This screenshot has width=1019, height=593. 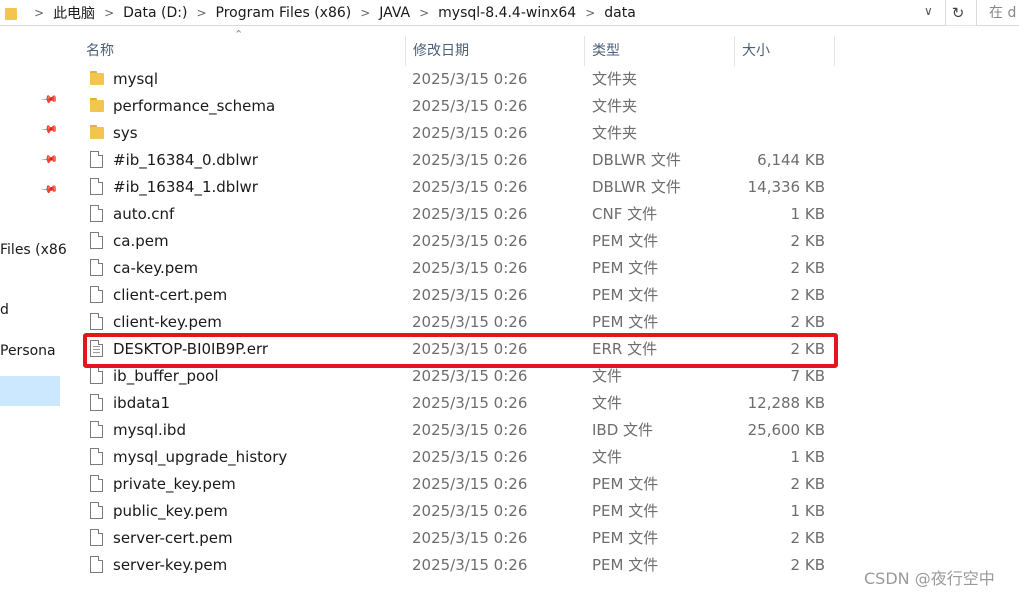 What do you see at coordinates (463, 538) in the screenshot?
I see `file-row: server-cert.pem 2025/3/15 0:26 PEM 文件 2 KB` at bounding box center [463, 538].